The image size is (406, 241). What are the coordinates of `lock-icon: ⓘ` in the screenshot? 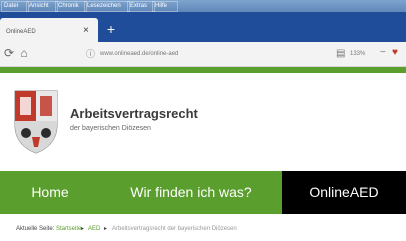 It's located at (91, 54).